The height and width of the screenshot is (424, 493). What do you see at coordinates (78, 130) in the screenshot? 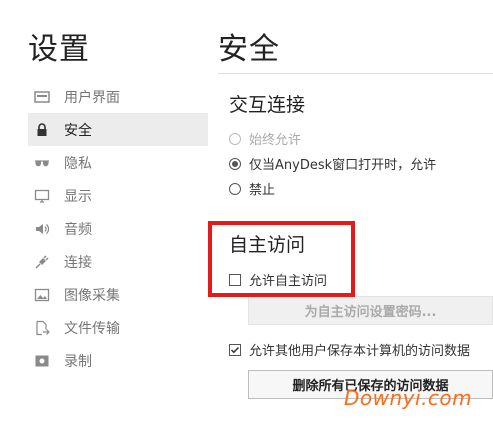
I see `sidebar-item-label: 安全` at bounding box center [78, 130].